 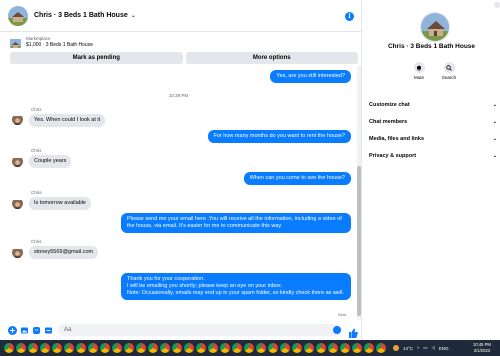 What do you see at coordinates (433, 155) in the screenshot?
I see `privacy-support-item: Privacy & support ⌄` at bounding box center [433, 155].